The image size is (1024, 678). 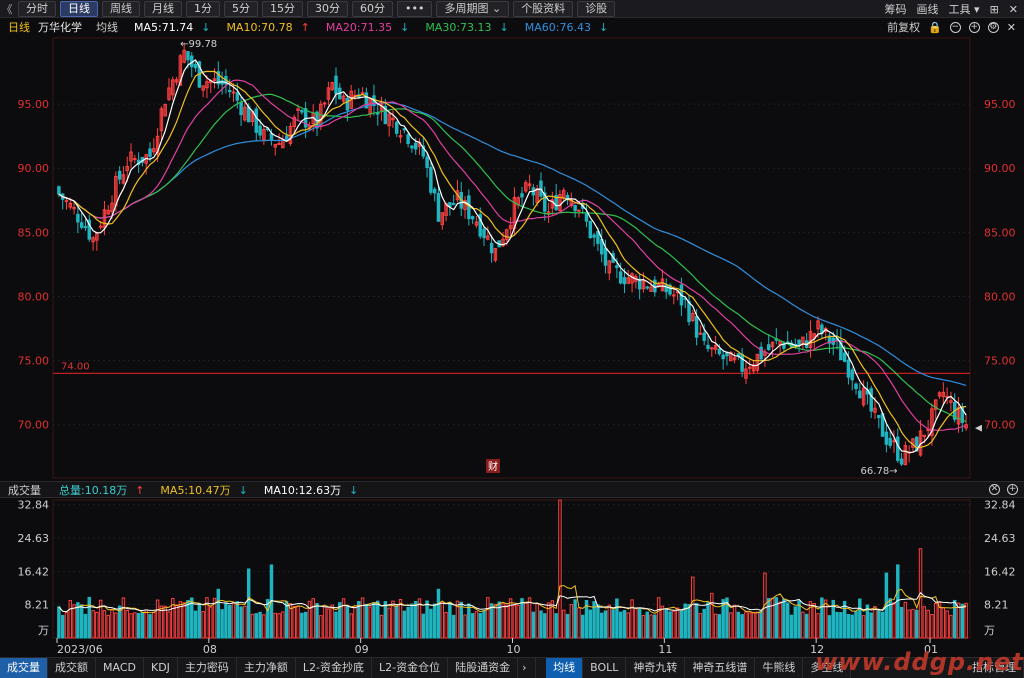 What do you see at coordinates (34, 425) in the screenshot?
I see `y-tick-label-left: 70.00` at bounding box center [34, 425].